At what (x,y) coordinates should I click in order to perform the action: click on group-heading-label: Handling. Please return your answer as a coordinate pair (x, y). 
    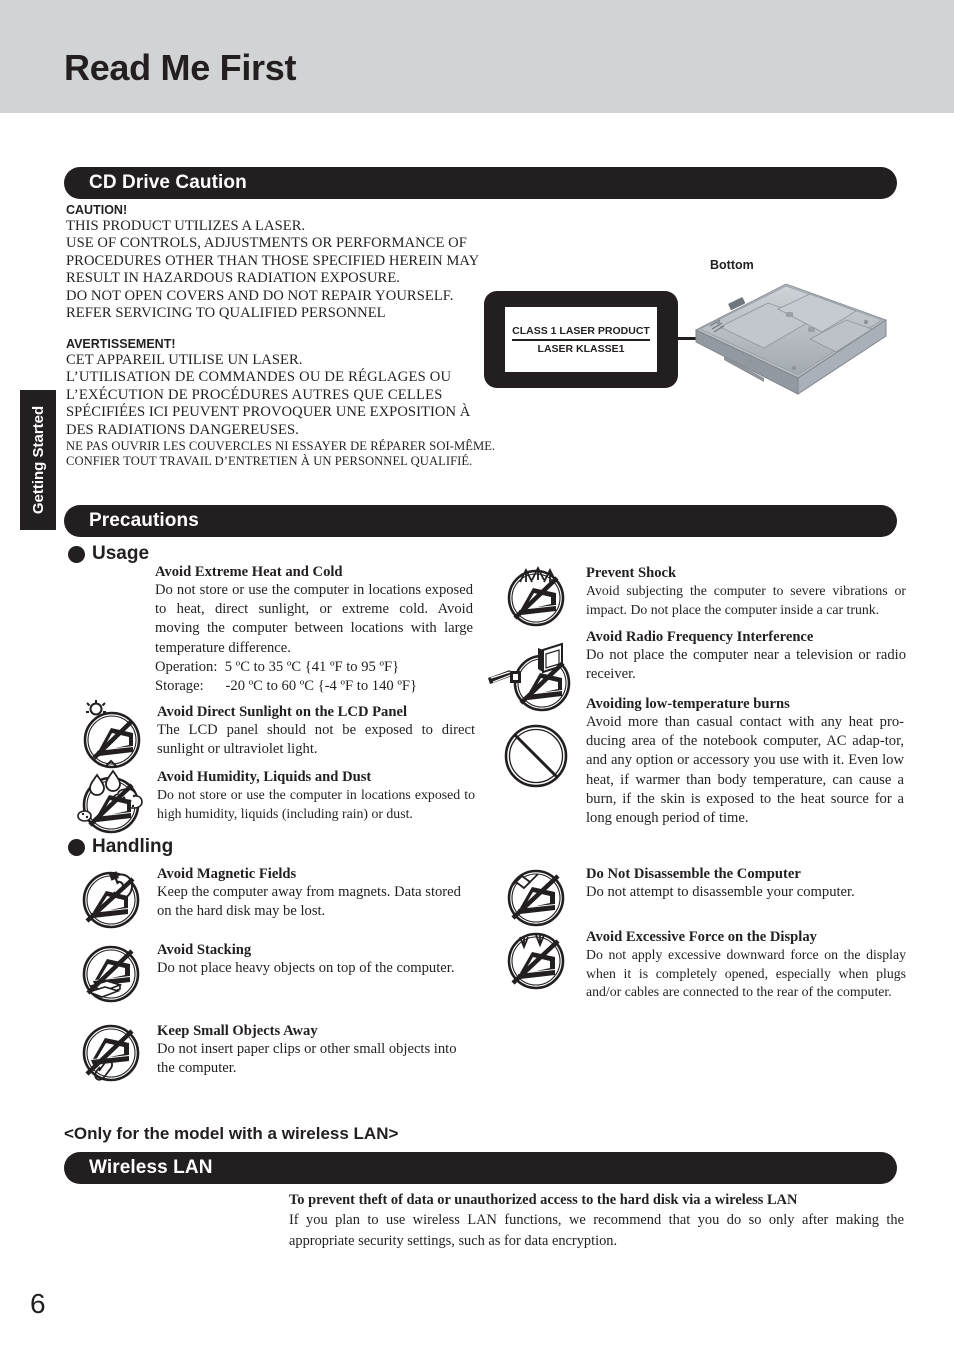
    Looking at the image, I should click on (133, 846).